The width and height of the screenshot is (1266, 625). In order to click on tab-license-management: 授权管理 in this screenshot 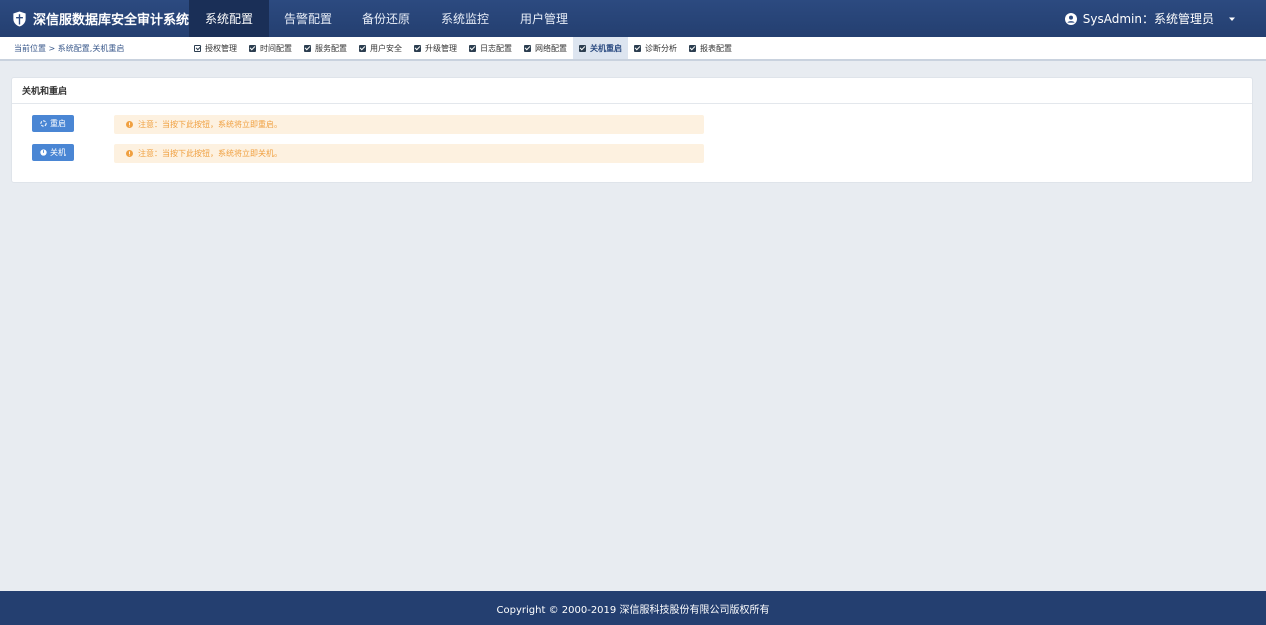, I will do `click(215, 48)`.